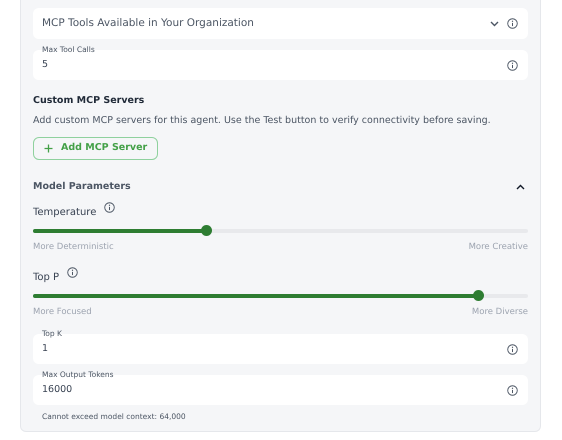 The width and height of the screenshot is (562, 440). What do you see at coordinates (46, 277) in the screenshot?
I see `slider-label: Top P` at bounding box center [46, 277].